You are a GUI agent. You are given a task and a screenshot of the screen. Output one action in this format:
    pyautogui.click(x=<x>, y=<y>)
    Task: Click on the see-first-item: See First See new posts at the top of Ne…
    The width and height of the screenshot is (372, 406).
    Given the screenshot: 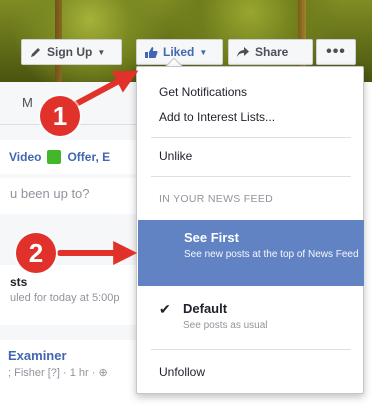 What is the action you would take?
    pyautogui.click(x=251, y=253)
    